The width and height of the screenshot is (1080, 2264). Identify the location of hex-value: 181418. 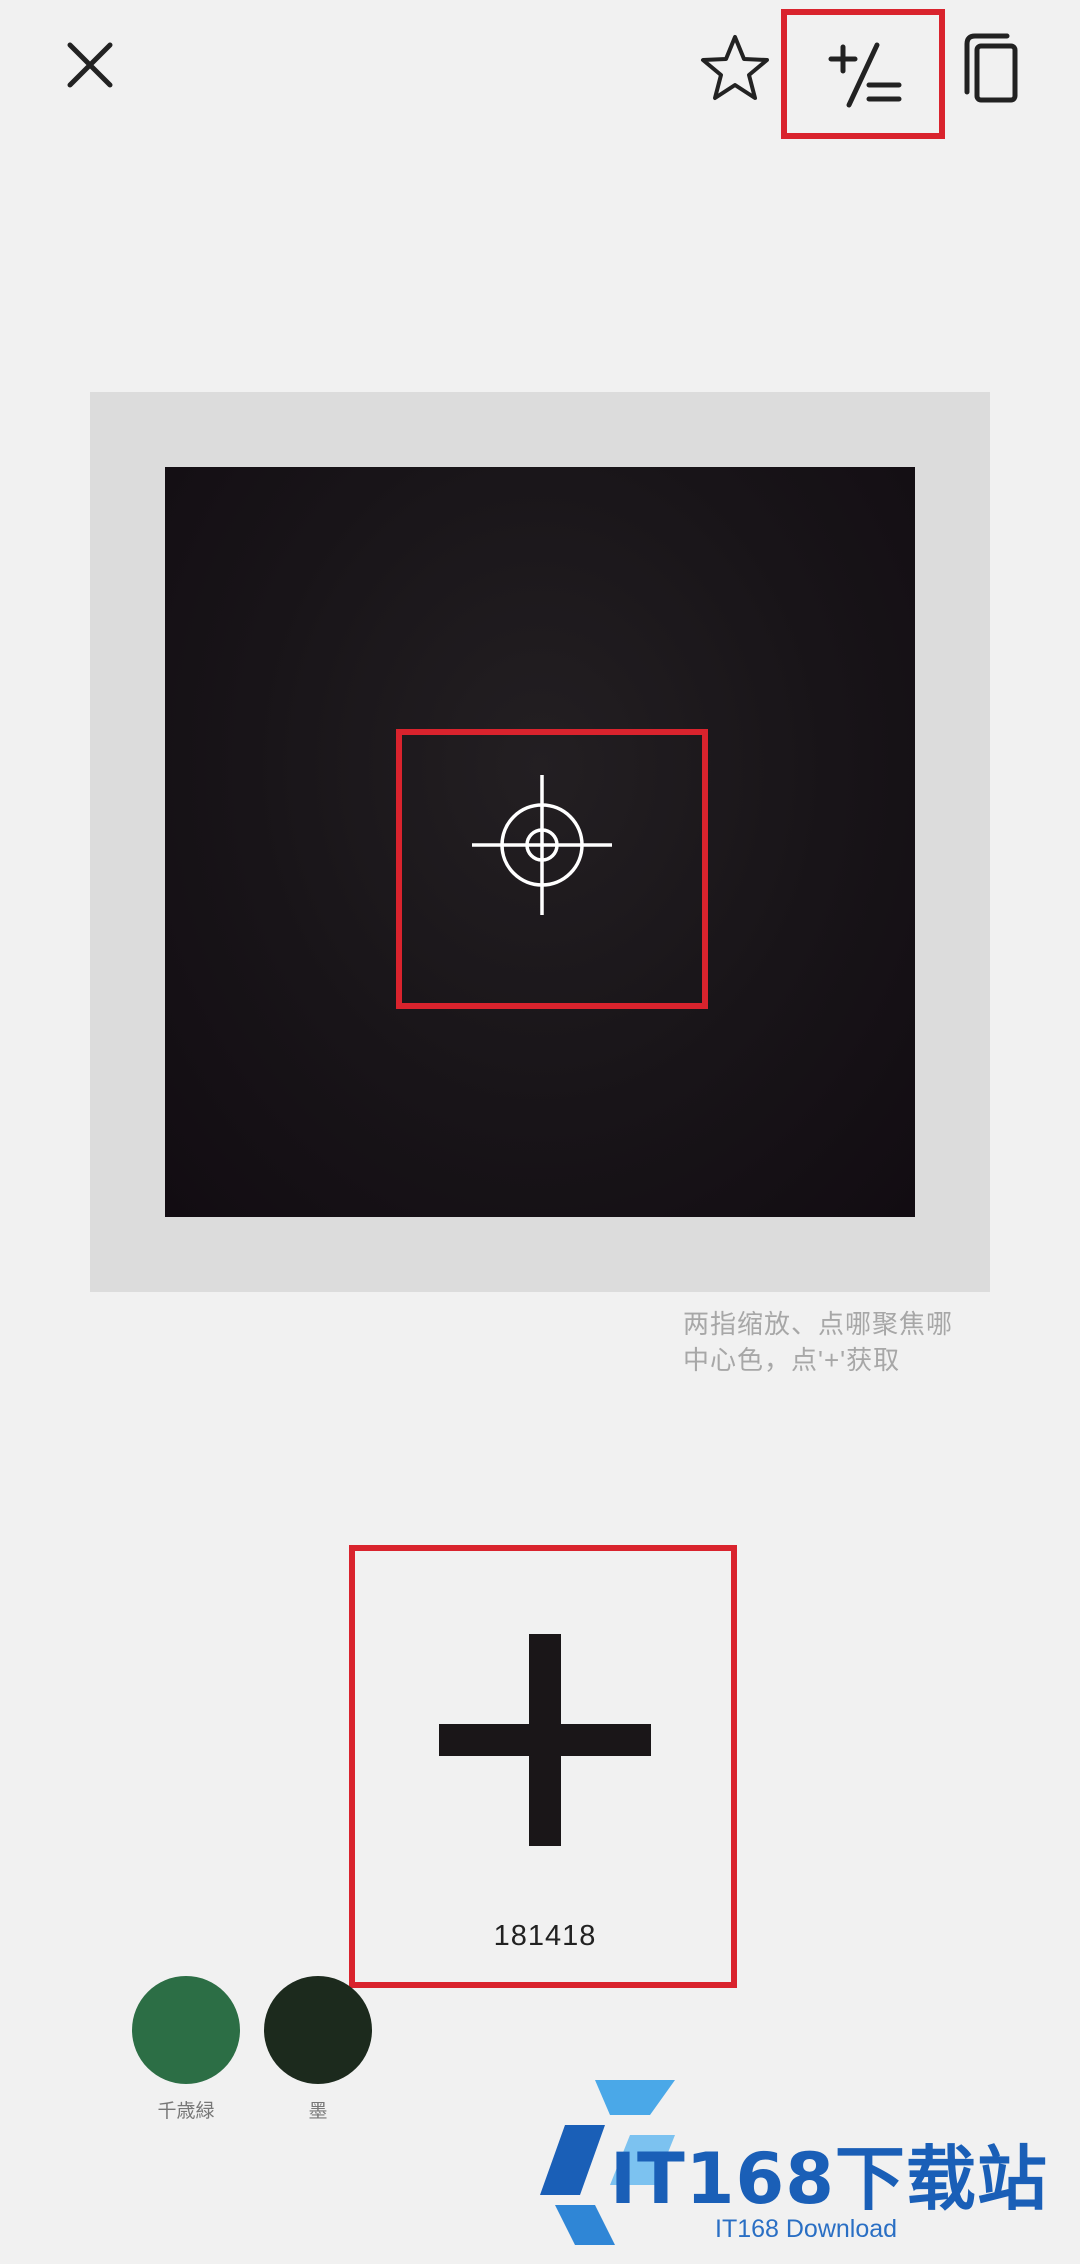
(545, 1936).